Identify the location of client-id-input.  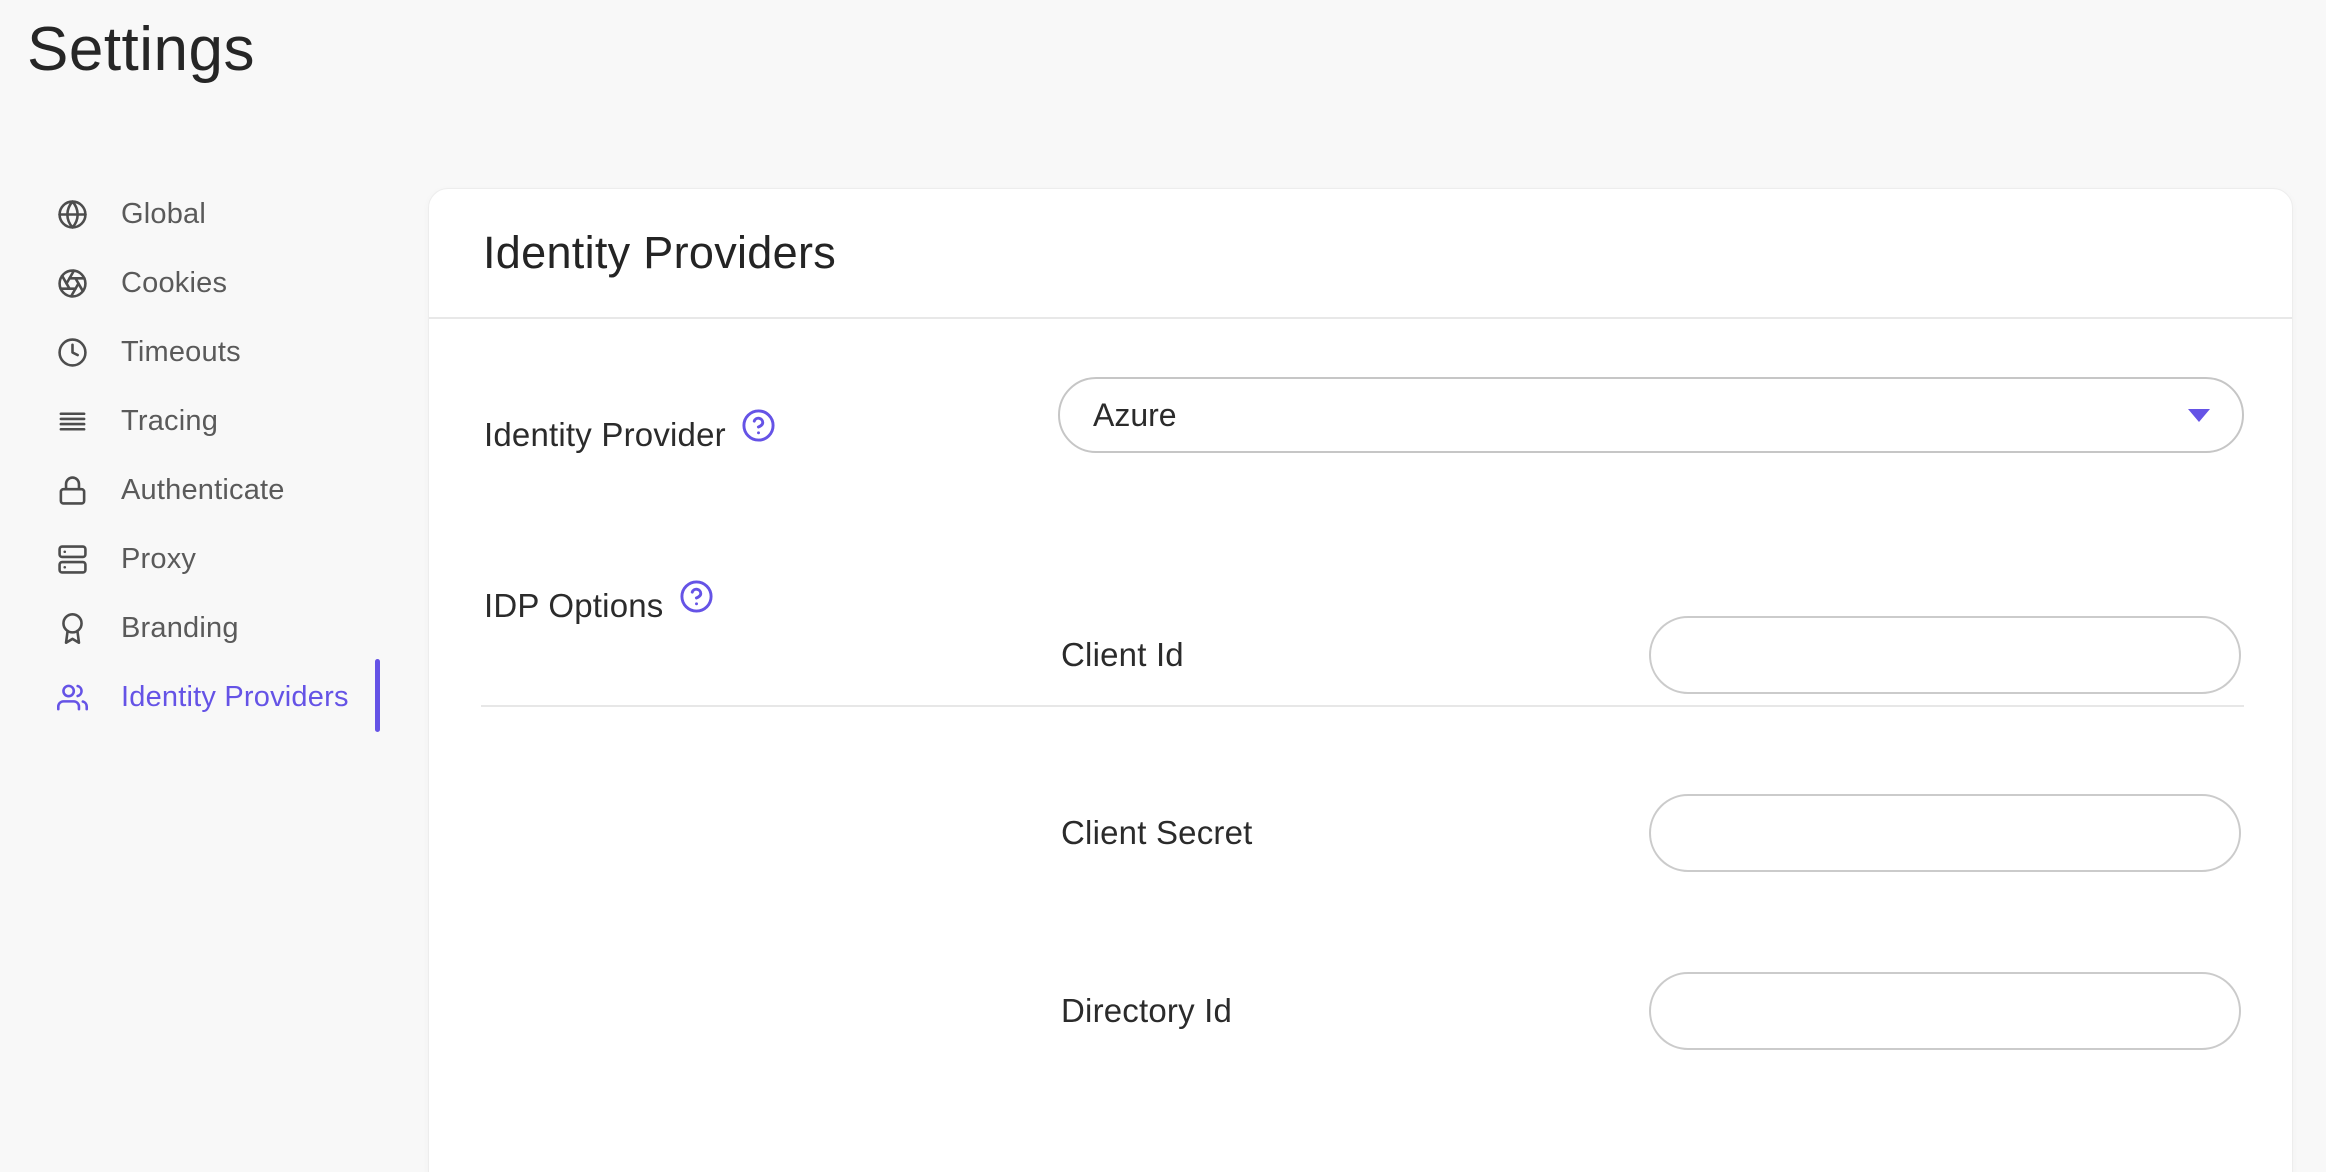
(1945, 655).